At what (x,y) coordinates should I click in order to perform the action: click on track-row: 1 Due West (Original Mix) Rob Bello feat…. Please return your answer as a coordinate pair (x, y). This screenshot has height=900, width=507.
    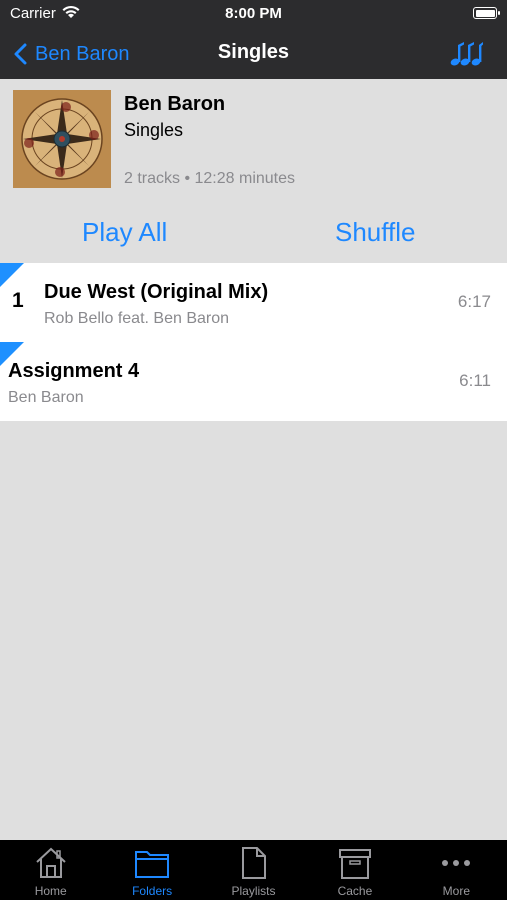
    Looking at the image, I should click on (253, 302).